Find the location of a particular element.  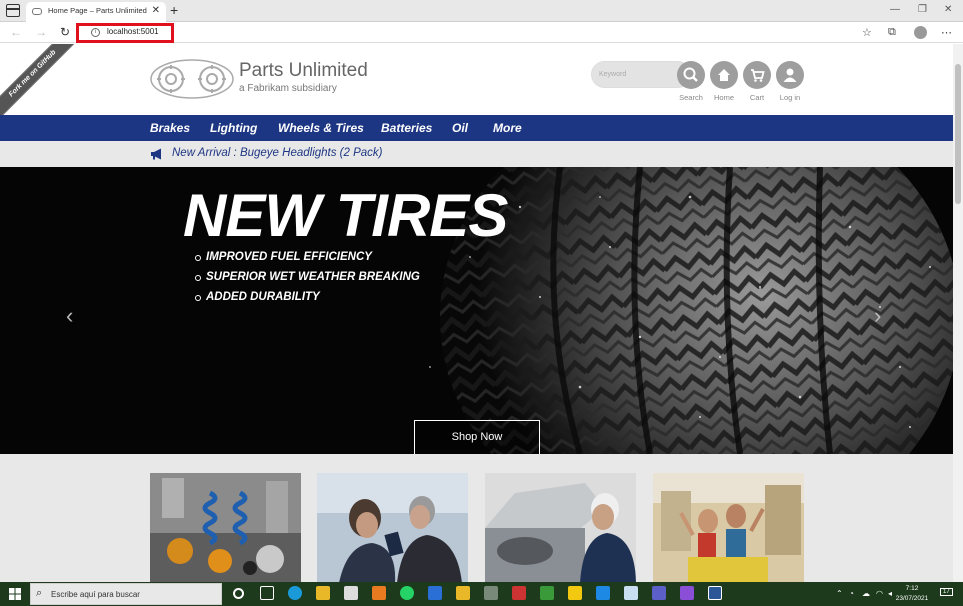

new-tab-icon: + is located at coordinates (174, 10).